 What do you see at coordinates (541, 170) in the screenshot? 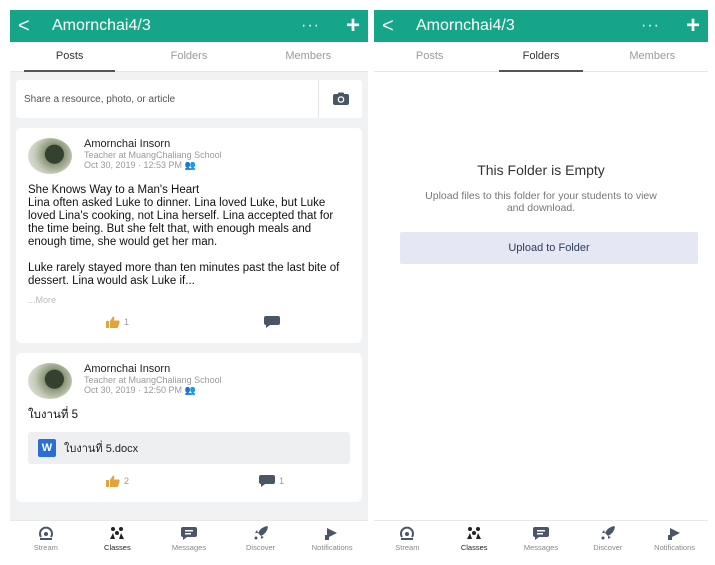
I see `empty-title: This Folder is Empty` at bounding box center [541, 170].